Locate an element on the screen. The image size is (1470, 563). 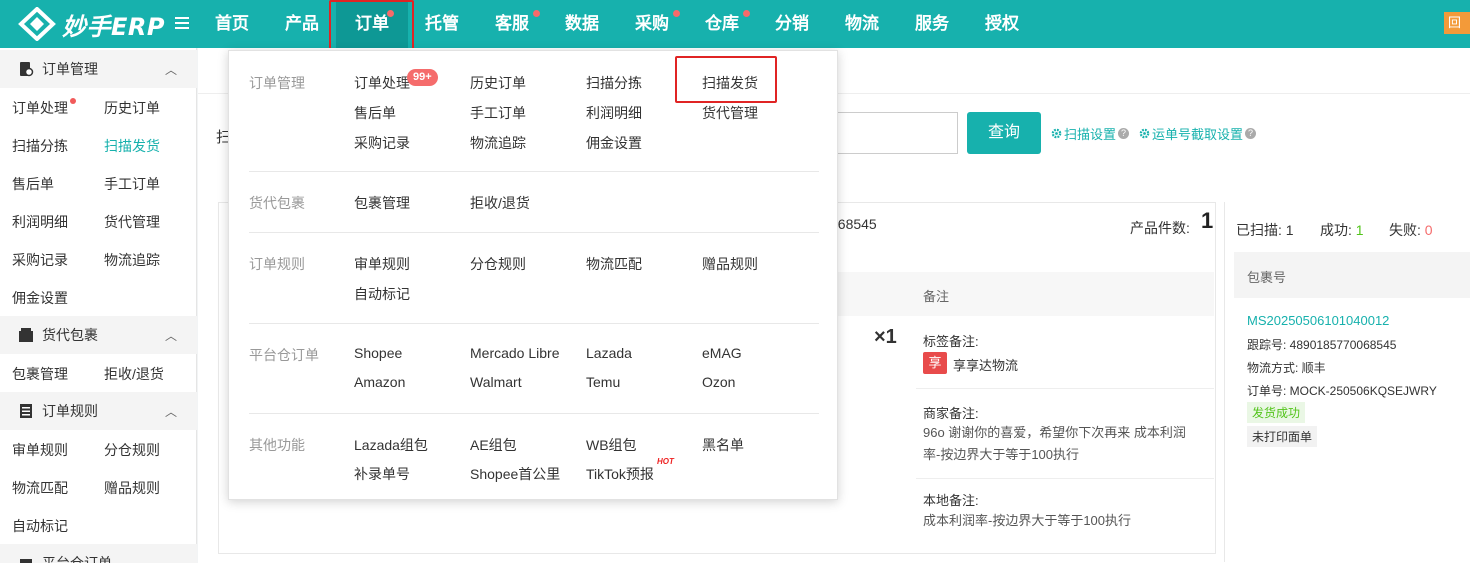
dropdown-item-shopee-first-mile: Shopee首公里 is located at coordinates (515, 474).